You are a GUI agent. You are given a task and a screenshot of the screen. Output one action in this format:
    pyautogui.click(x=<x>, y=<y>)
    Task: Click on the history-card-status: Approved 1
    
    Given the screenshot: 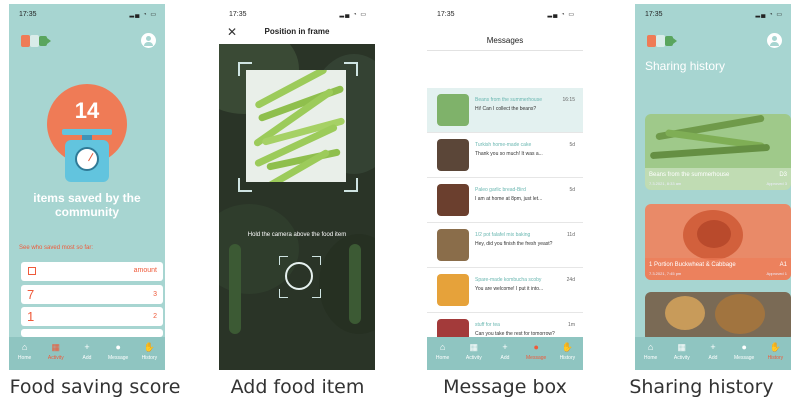 What is the action you would take?
    pyautogui.click(x=776, y=273)
    